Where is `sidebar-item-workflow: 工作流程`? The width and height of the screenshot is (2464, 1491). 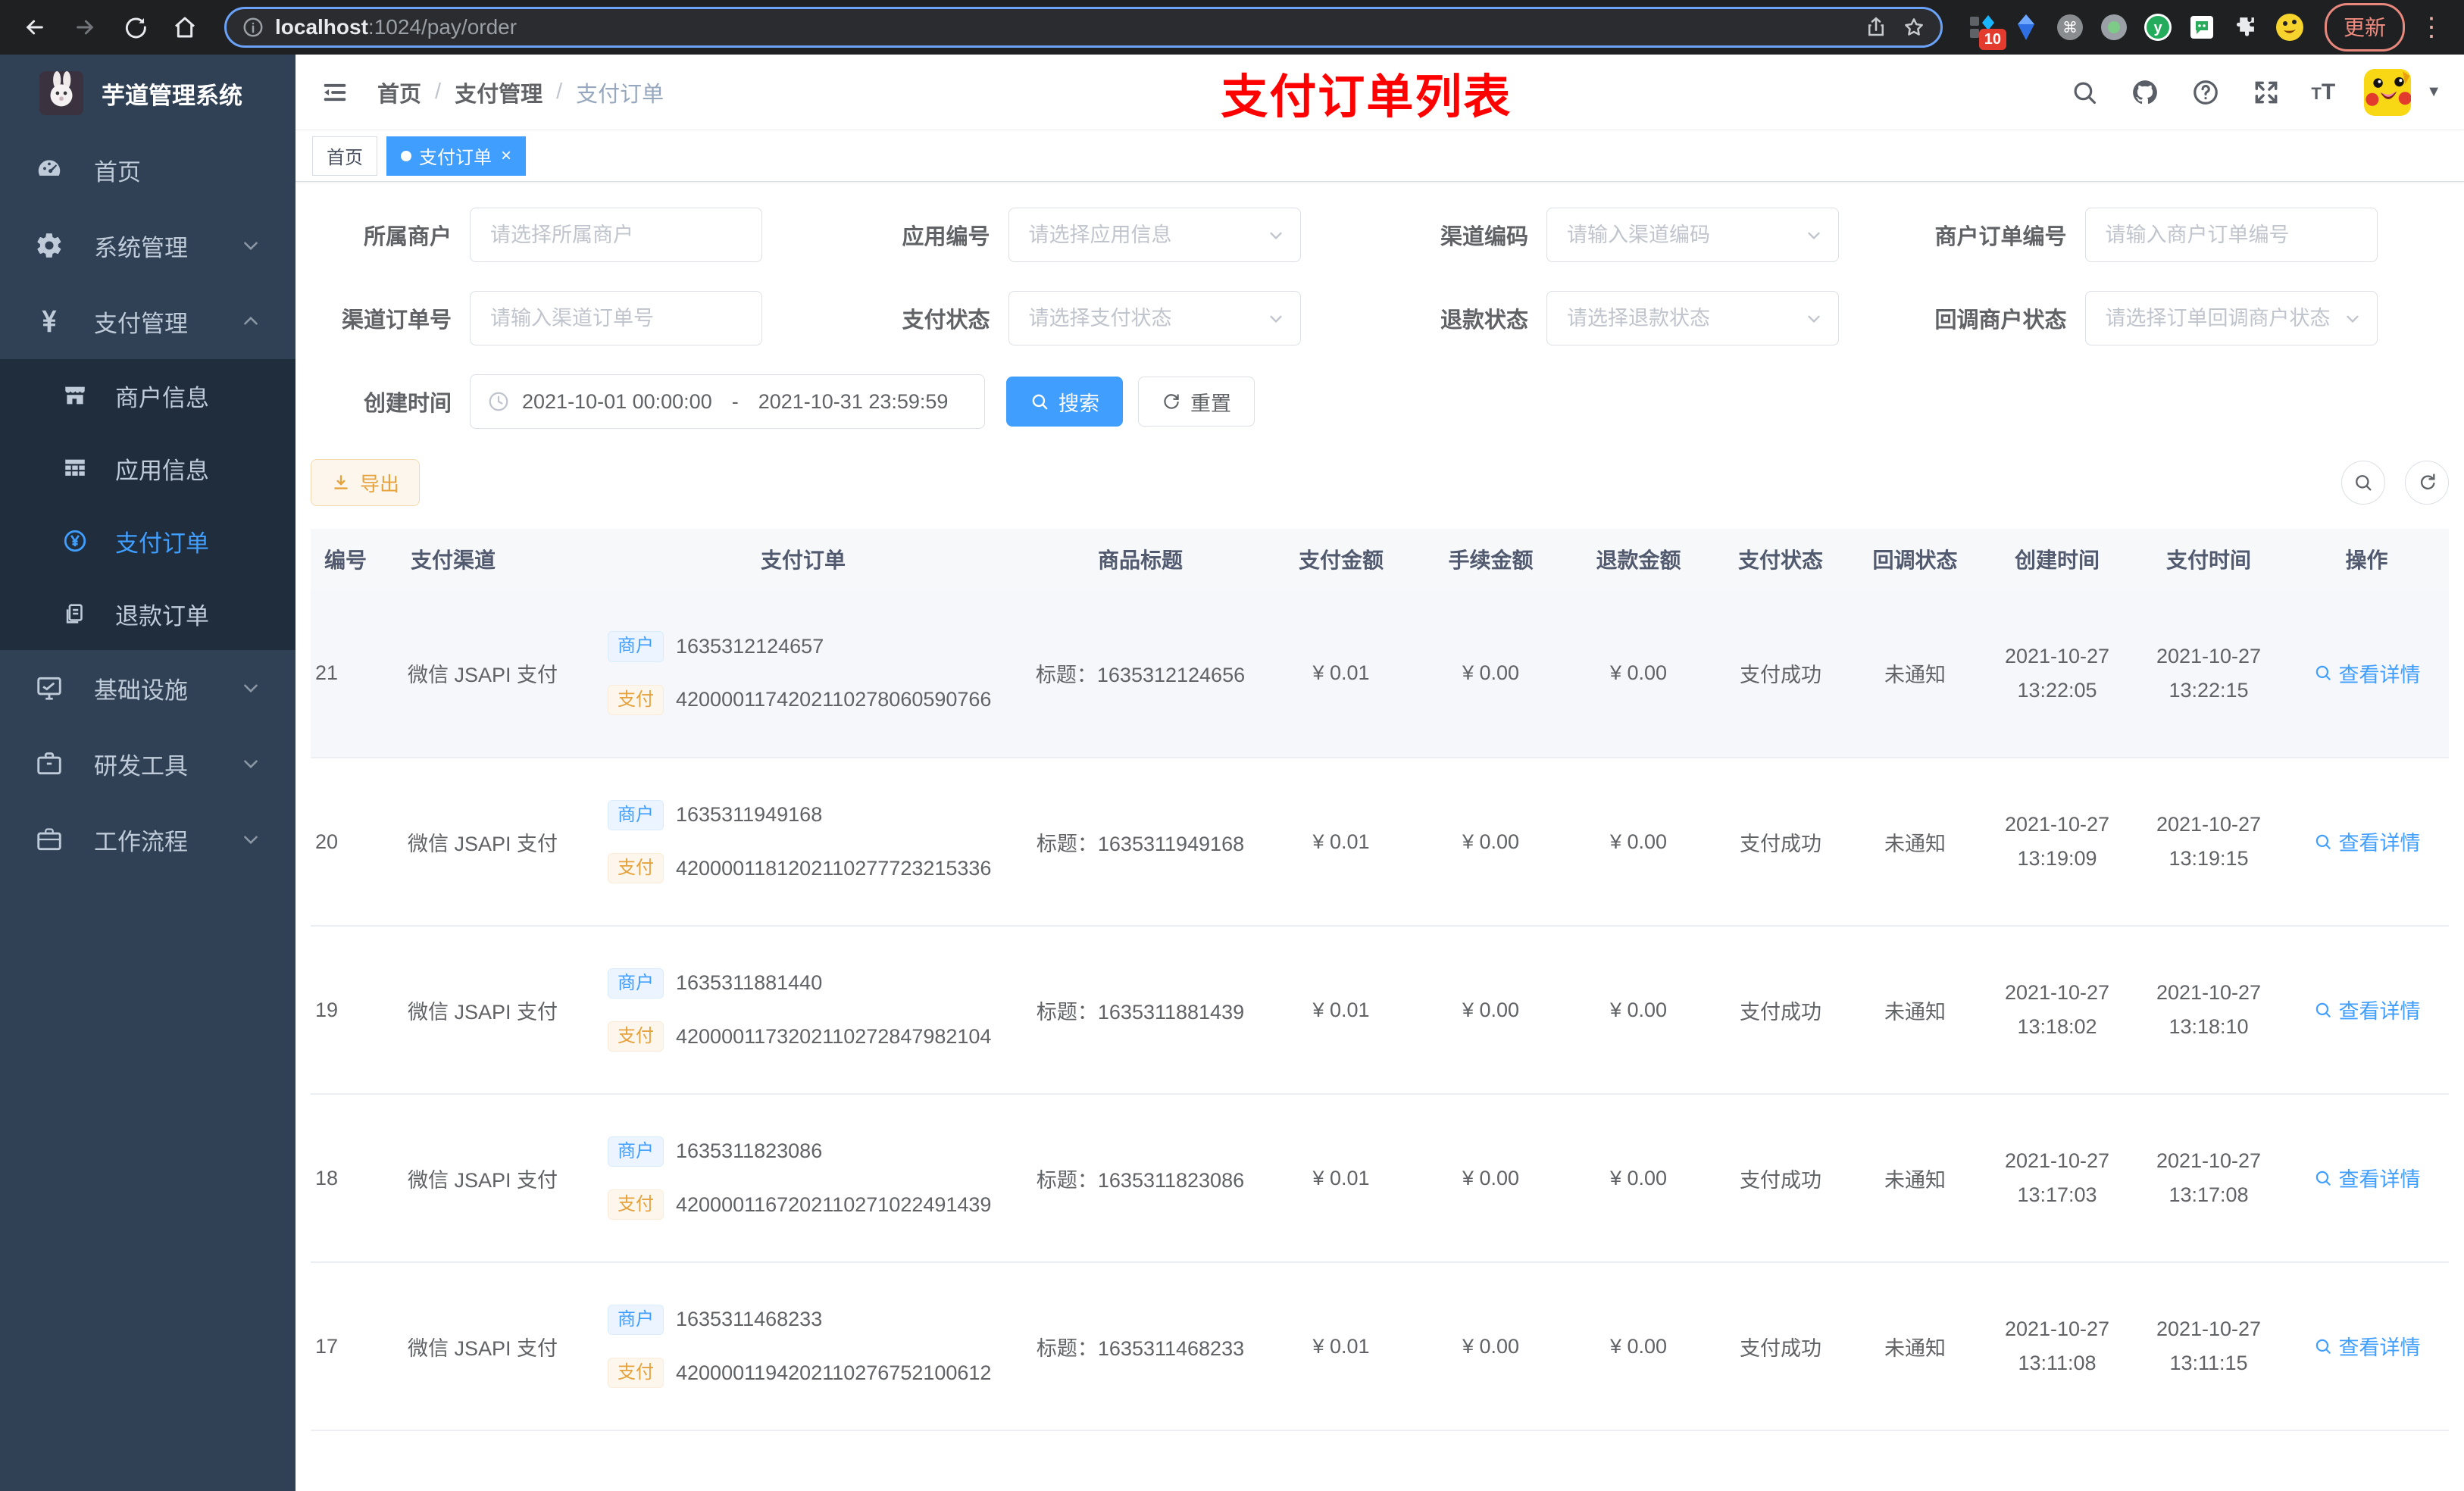 sidebar-item-workflow: 工作流程 is located at coordinates (147, 839).